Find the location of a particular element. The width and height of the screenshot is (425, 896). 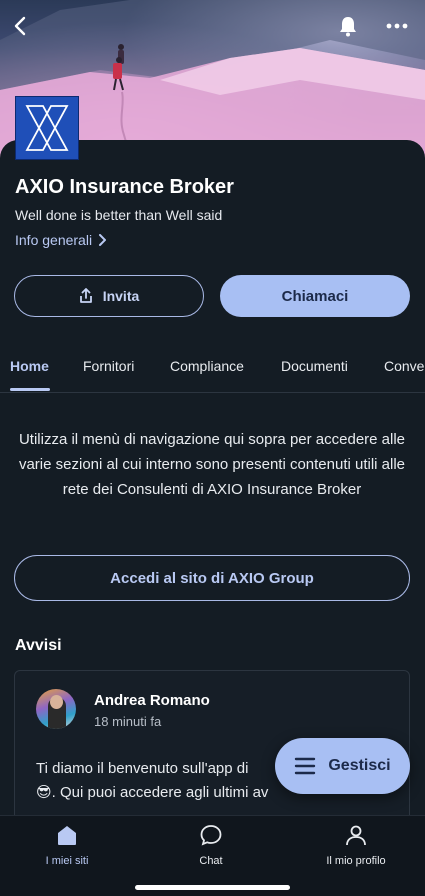

more-button is located at coordinates (397, 26).